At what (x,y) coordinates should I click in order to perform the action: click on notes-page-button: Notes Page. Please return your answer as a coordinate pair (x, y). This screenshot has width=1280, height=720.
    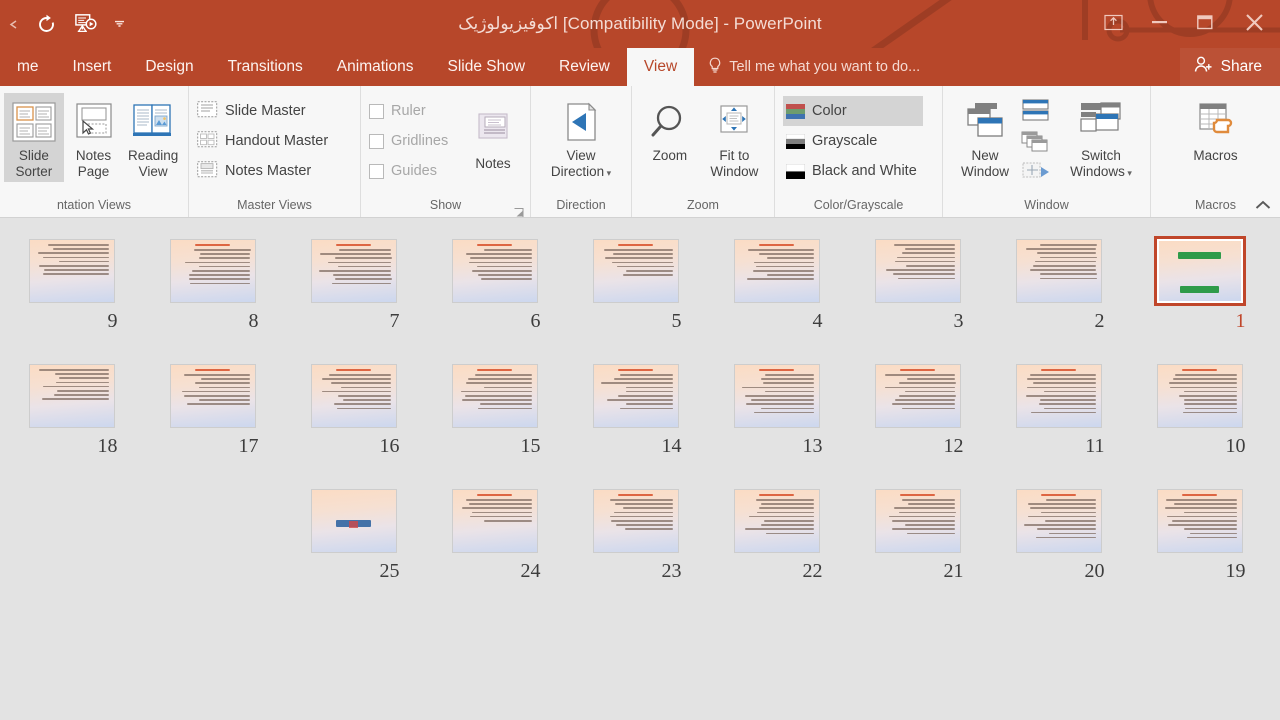
    Looking at the image, I should click on (94, 137).